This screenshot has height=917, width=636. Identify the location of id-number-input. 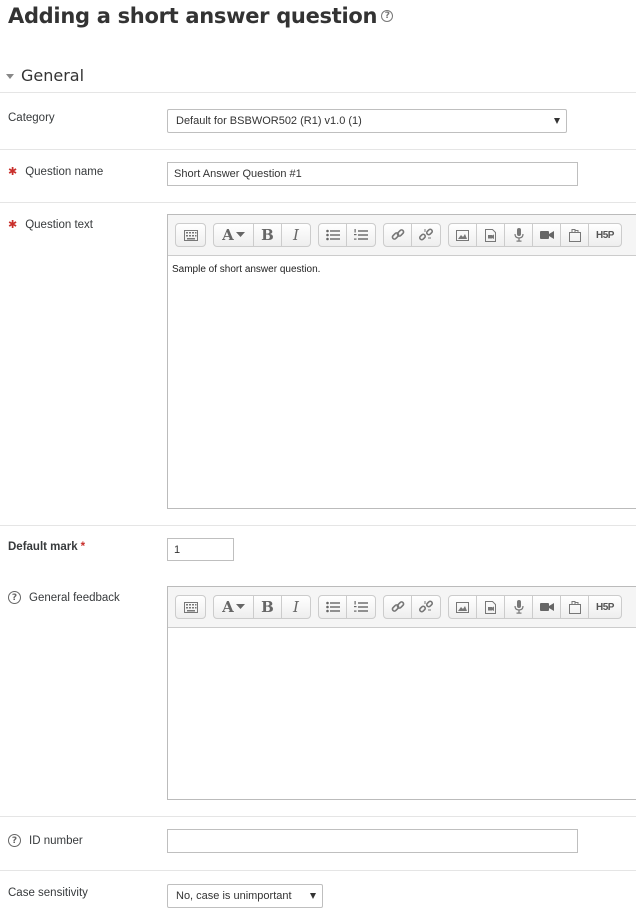
(372, 841).